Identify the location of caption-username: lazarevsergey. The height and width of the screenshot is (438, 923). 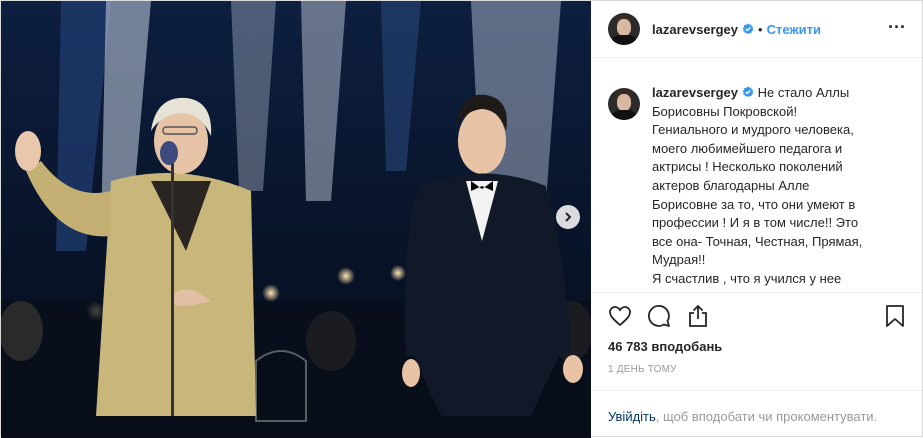
(695, 92).